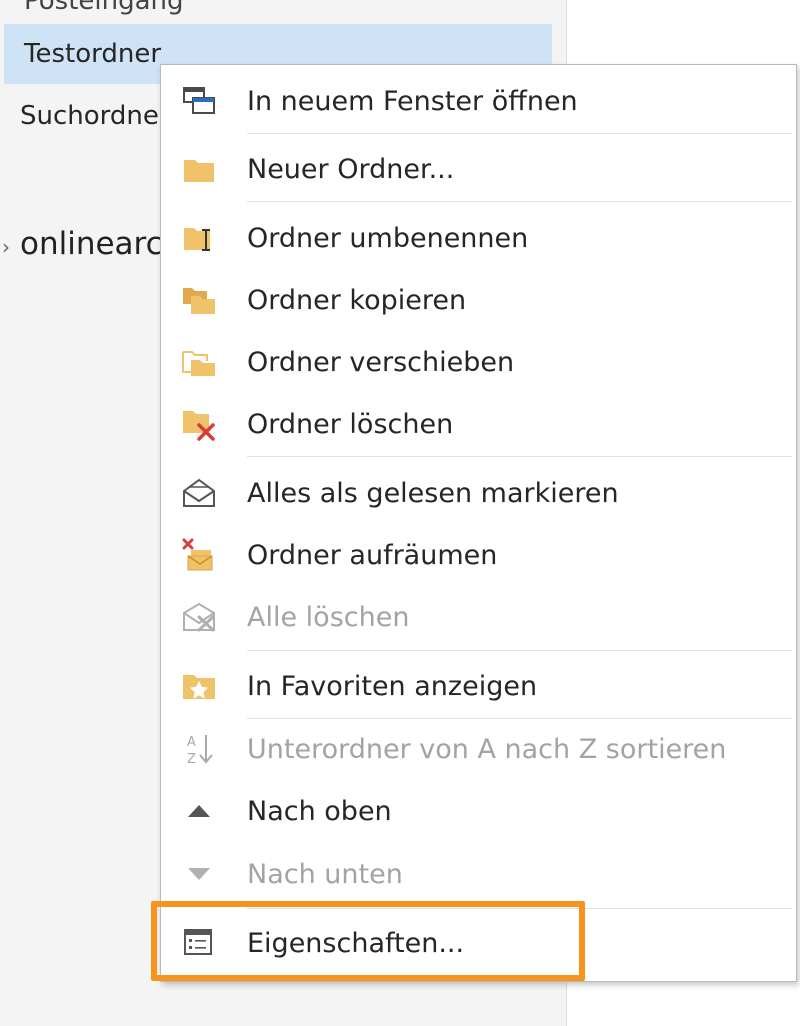 This screenshot has width=800, height=1026. What do you see at coordinates (199, 101) in the screenshot?
I see `open-new-window-icon` at bounding box center [199, 101].